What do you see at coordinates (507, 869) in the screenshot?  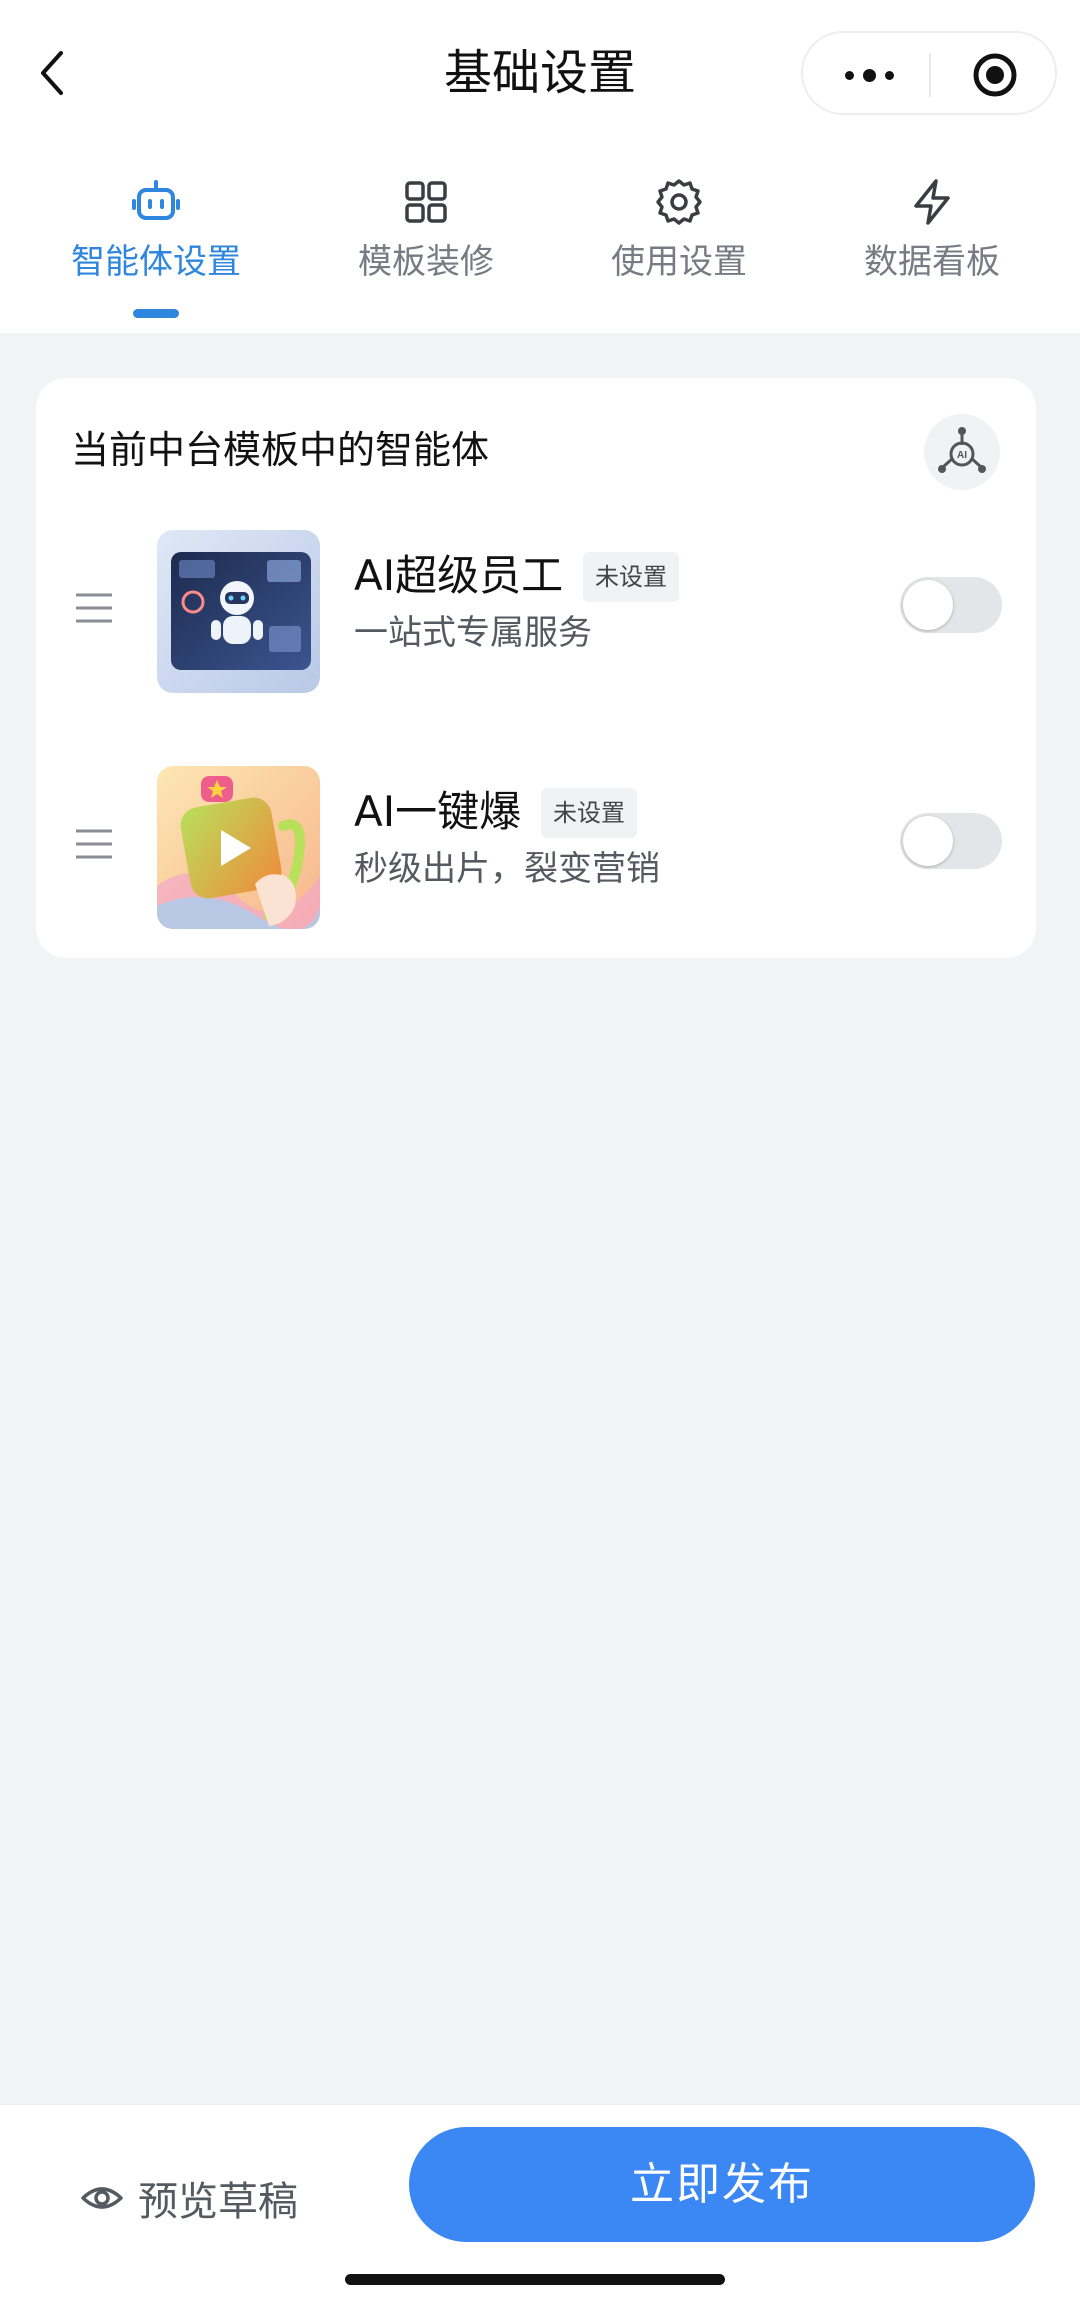 I see `agent-description: 秒级出片，裂变营销` at bounding box center [507, 869].